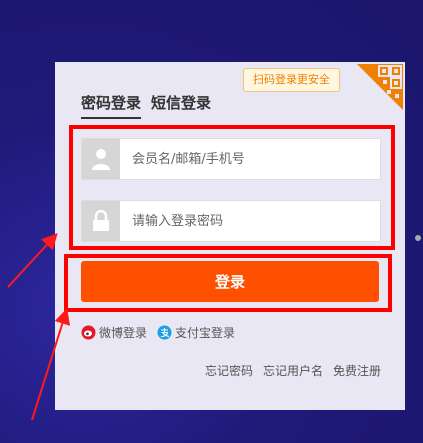 The height and width of the screenshot is (443, 423). I want to click on annotation-arrows, so click(39, 327).